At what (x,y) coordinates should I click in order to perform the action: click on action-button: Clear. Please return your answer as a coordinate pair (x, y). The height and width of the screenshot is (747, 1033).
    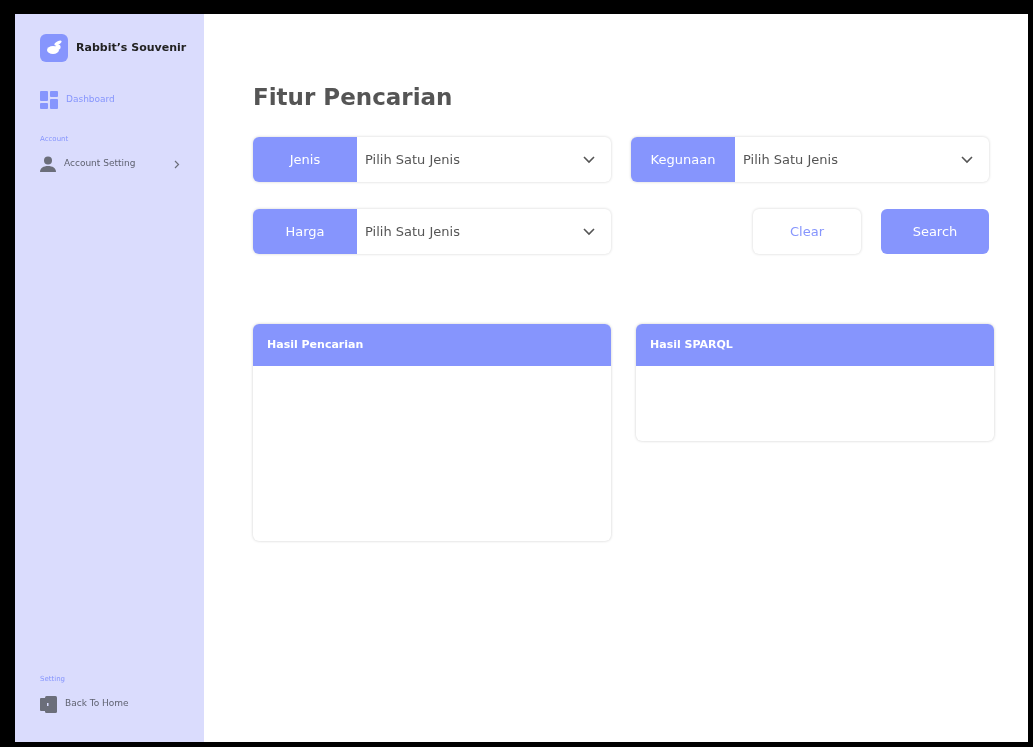
    Looking at the image, I should click on (807, 231).